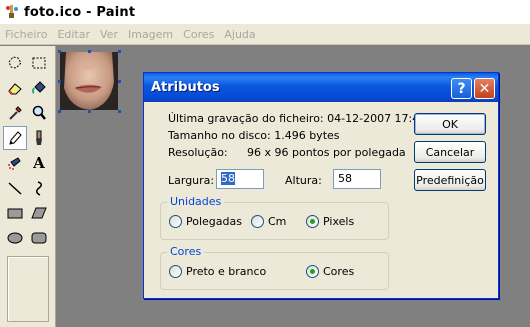 The image size is (530, 327). Describe the element at coordinates (450, 180) in the screenshot. I see `default-button: Predefinição` at that location.